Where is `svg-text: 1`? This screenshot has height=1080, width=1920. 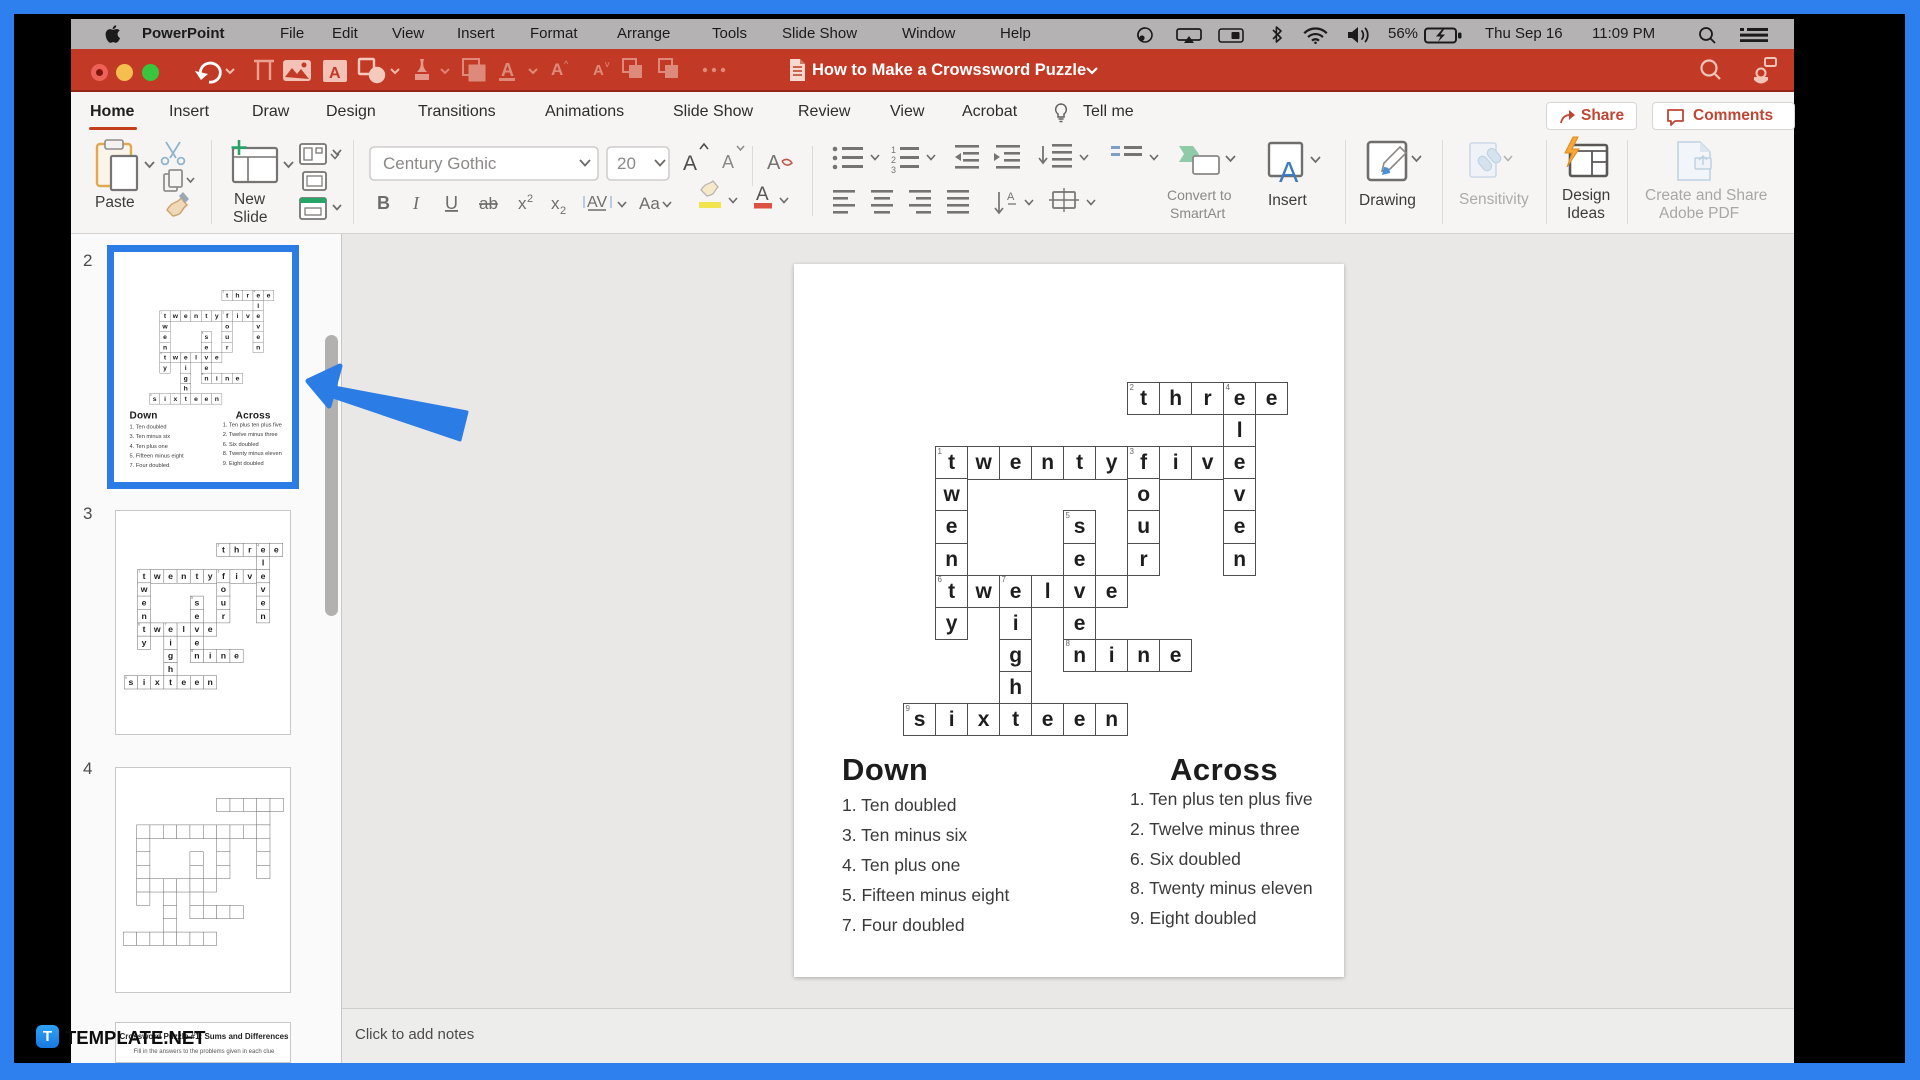
svg-text: 1 is located at coordinates (893, 150).